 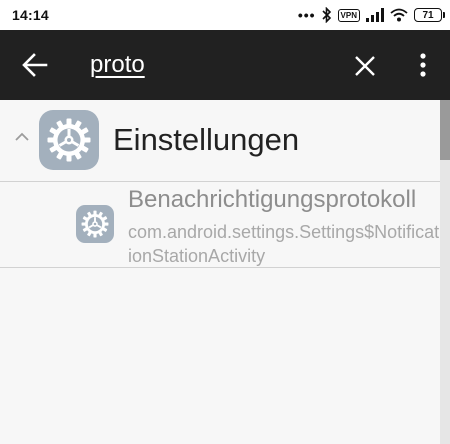 I want to click on item-title: Benachrichtigungsprotokoll, so click(x=272, y=199).